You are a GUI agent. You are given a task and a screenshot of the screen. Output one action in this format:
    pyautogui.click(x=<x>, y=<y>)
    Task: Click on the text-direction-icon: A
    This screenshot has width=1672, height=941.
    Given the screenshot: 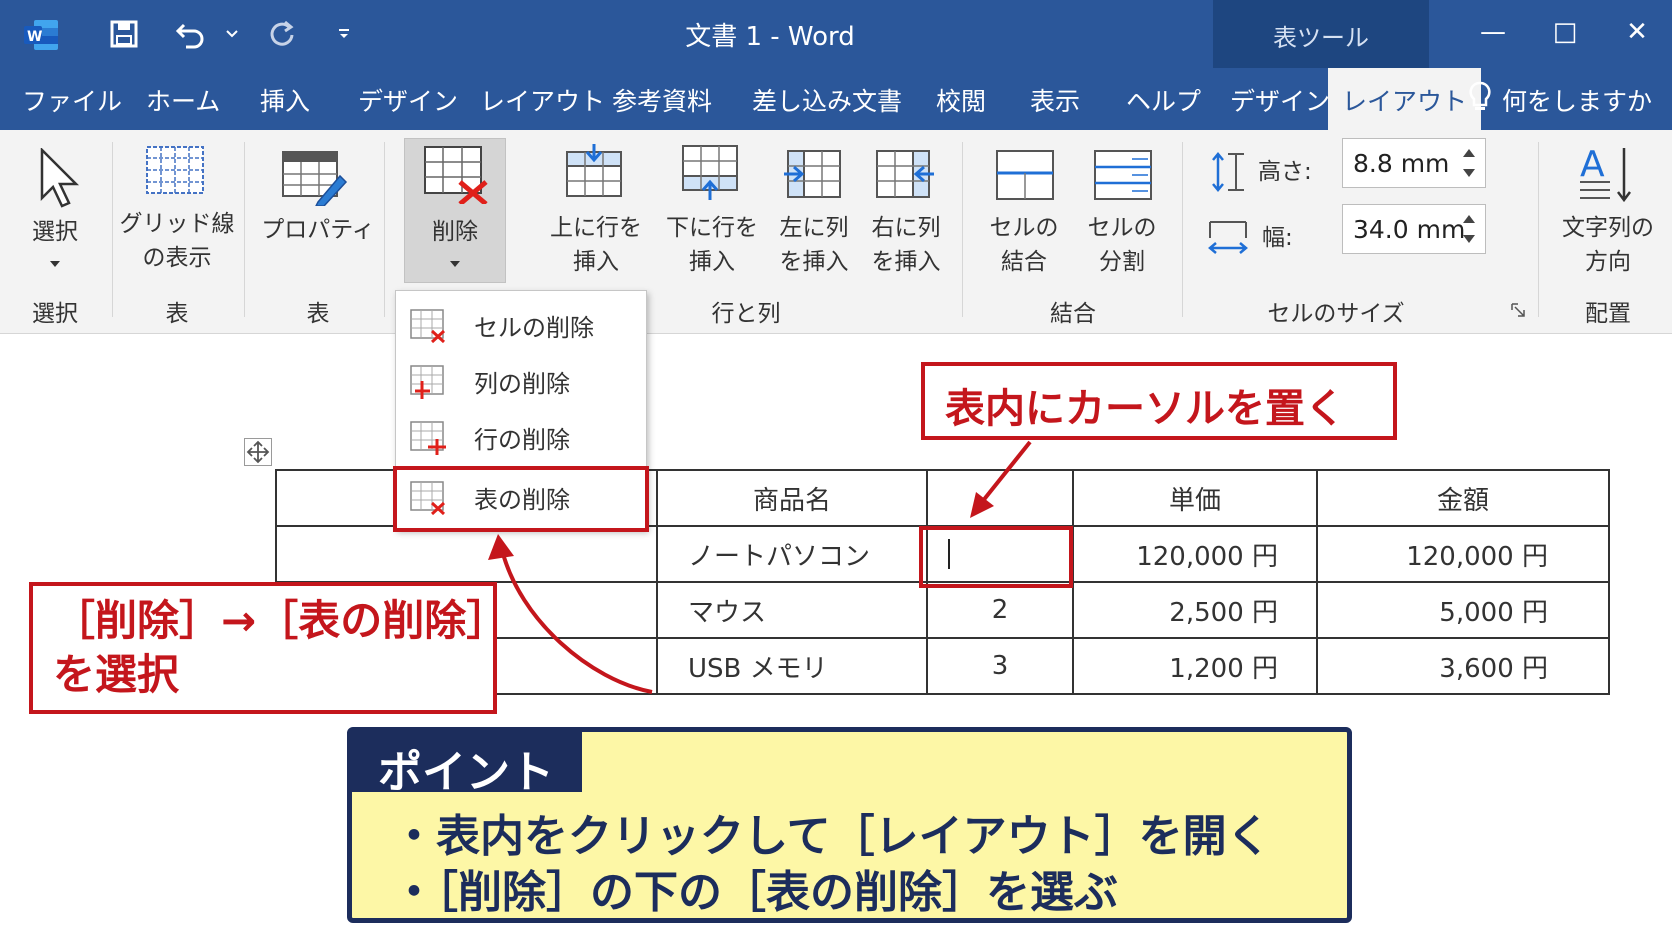 What is the action you would take?
    pyautogui.click(x=1607, y=176)
    